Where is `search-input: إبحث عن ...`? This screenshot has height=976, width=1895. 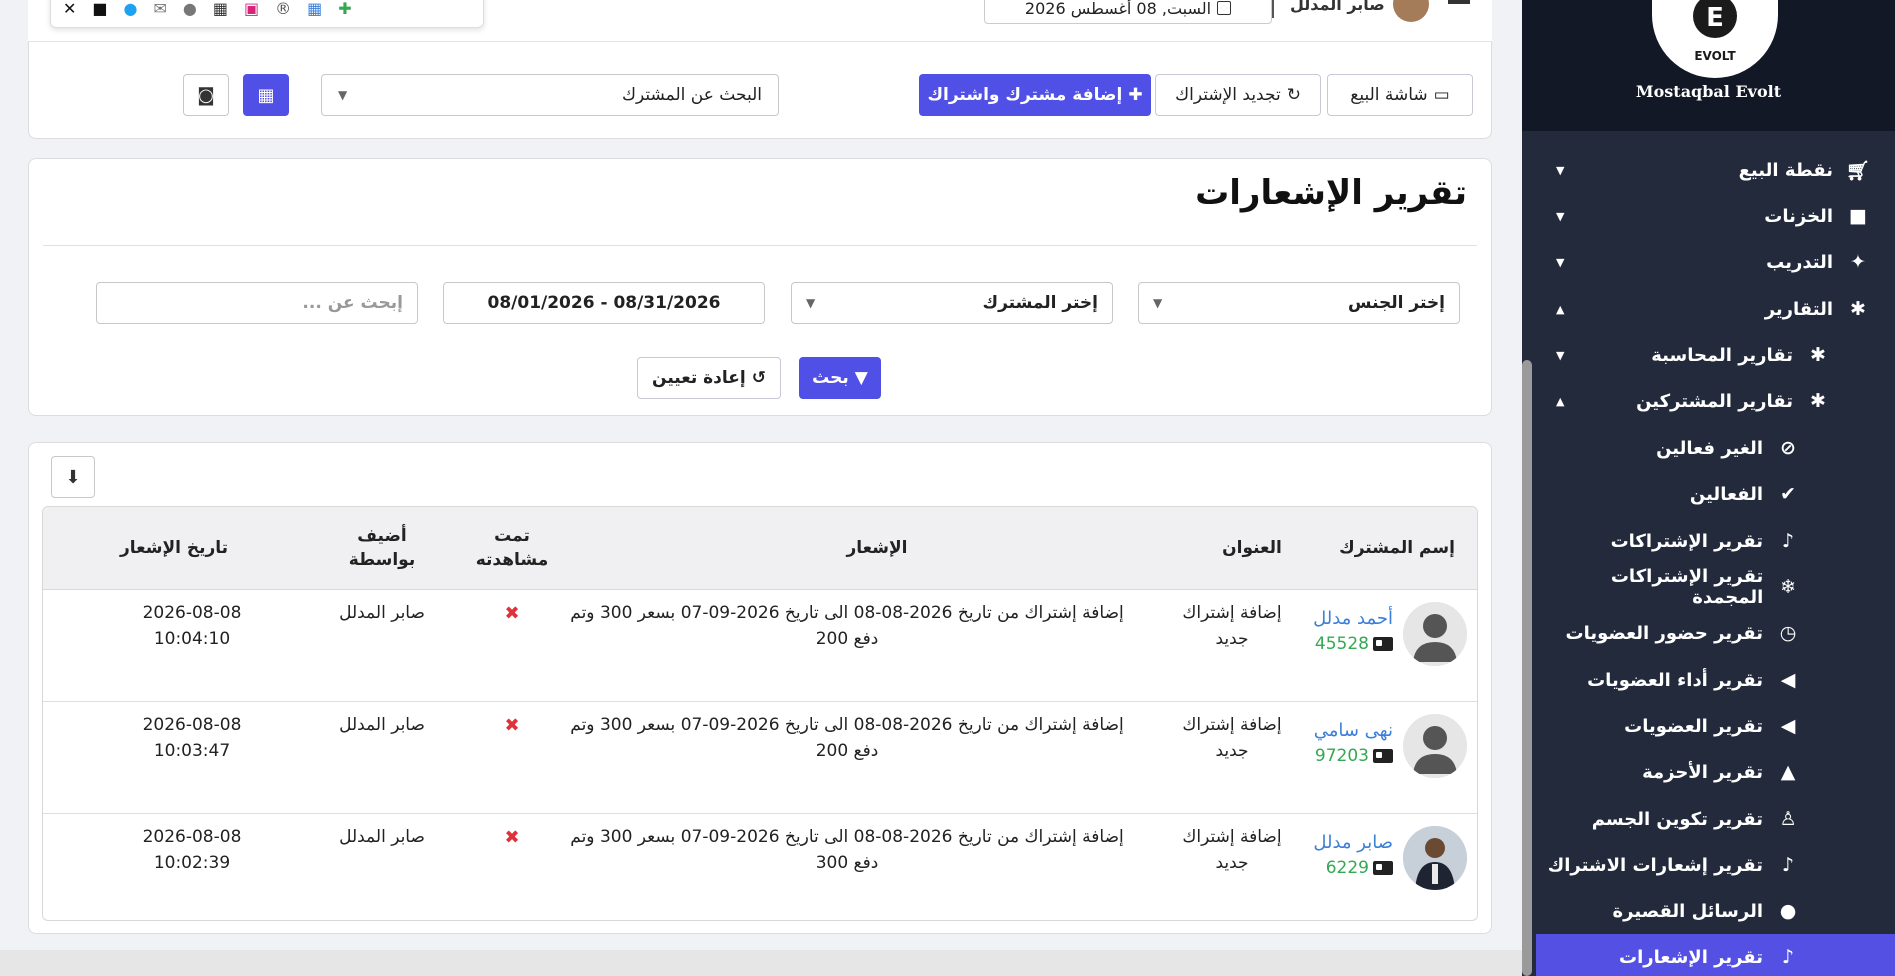 search-input: إبحث عن ... is located at coordinates (257, 303).